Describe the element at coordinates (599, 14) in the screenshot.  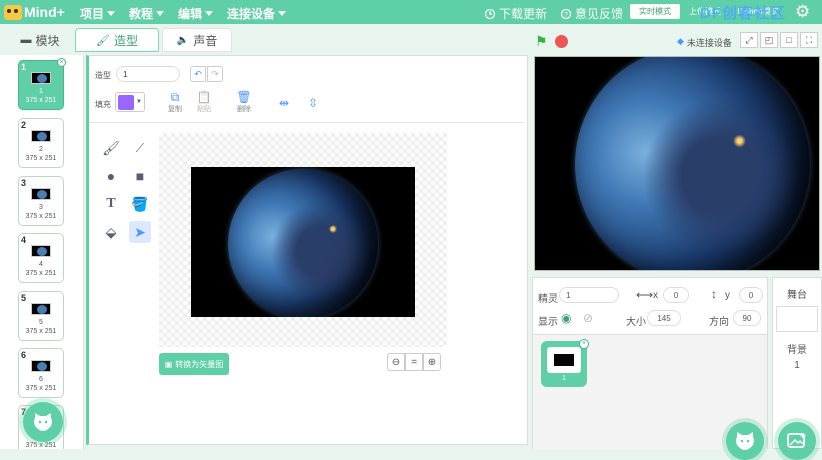
I see `feedback-label: 意见反馈` at that location.